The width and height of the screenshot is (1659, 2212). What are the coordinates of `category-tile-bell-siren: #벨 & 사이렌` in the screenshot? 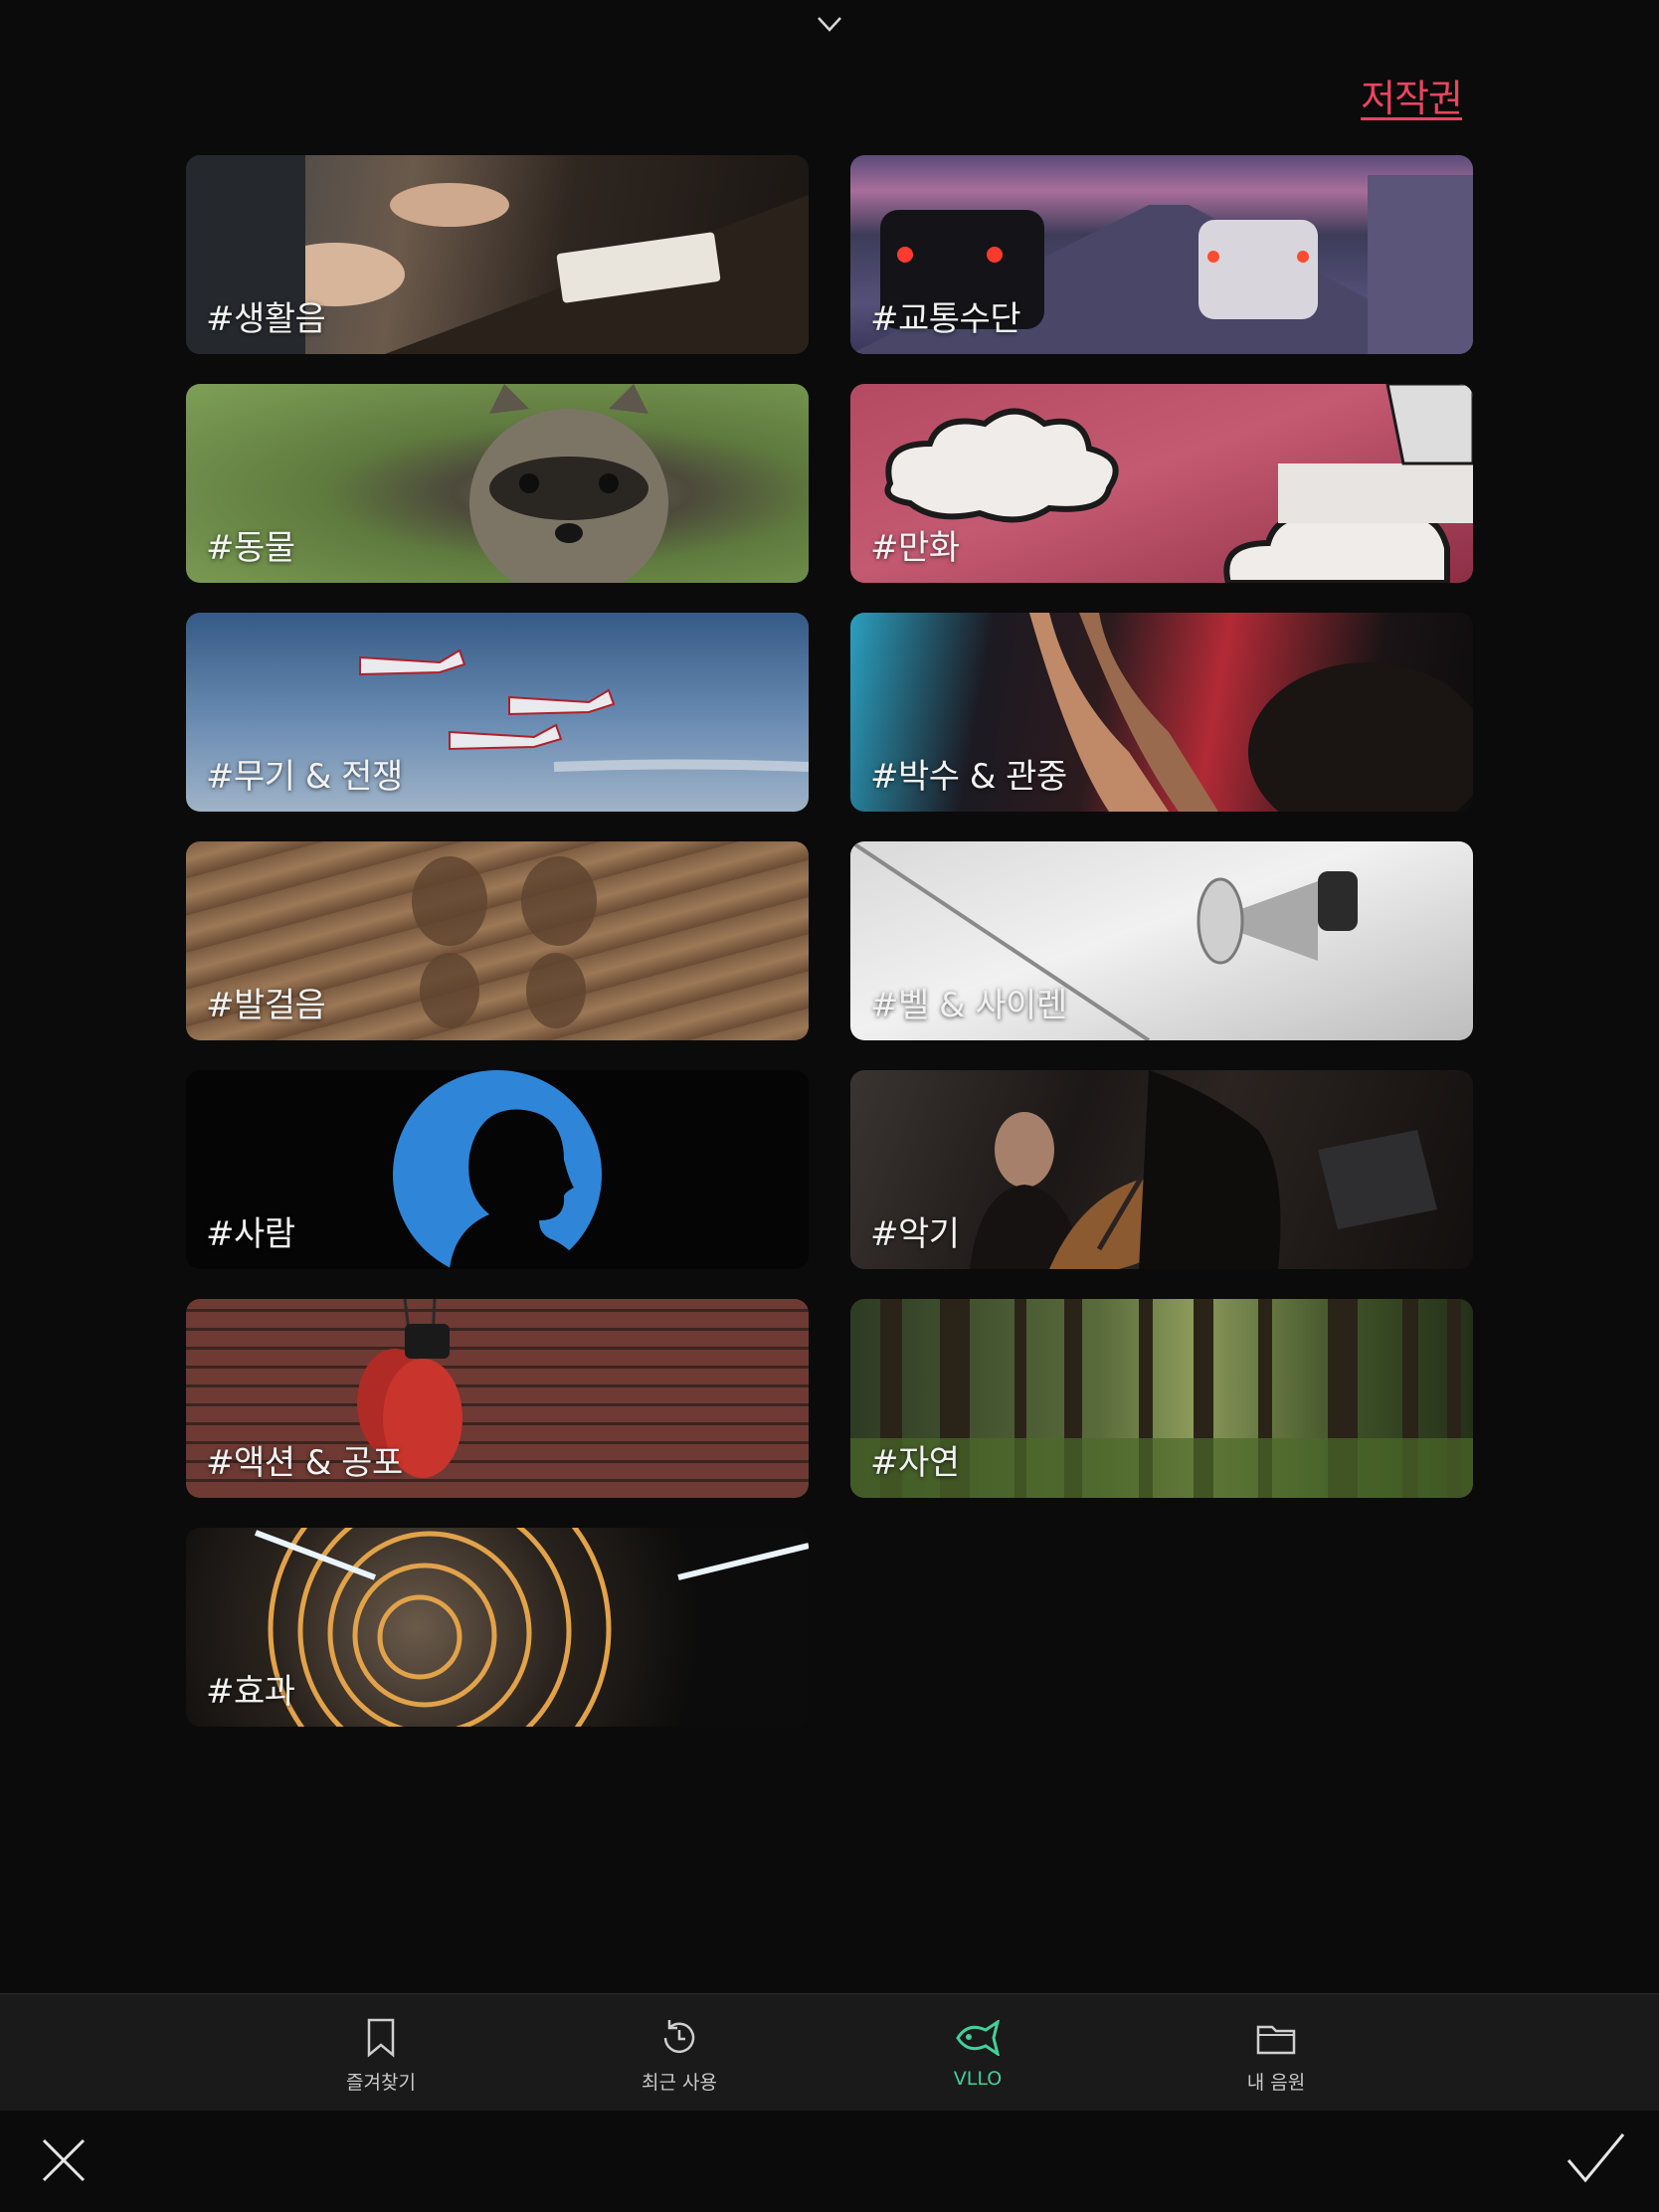 It's located at (1161, 940).